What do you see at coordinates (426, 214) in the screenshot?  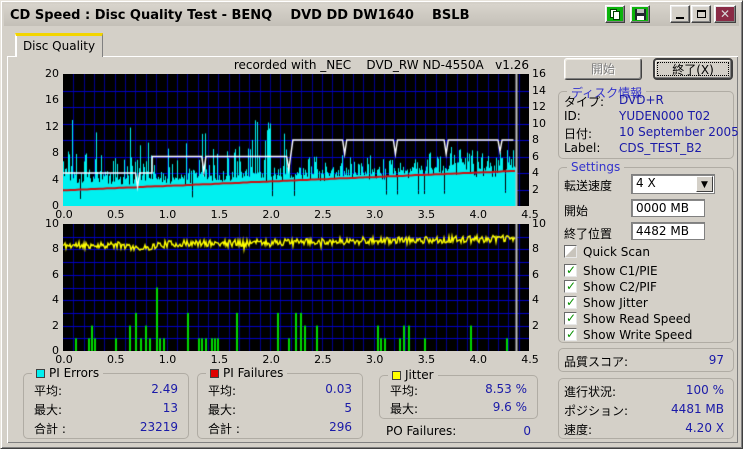 I see `axis-tick-label: 3.5` at bounding box center [426, 214].